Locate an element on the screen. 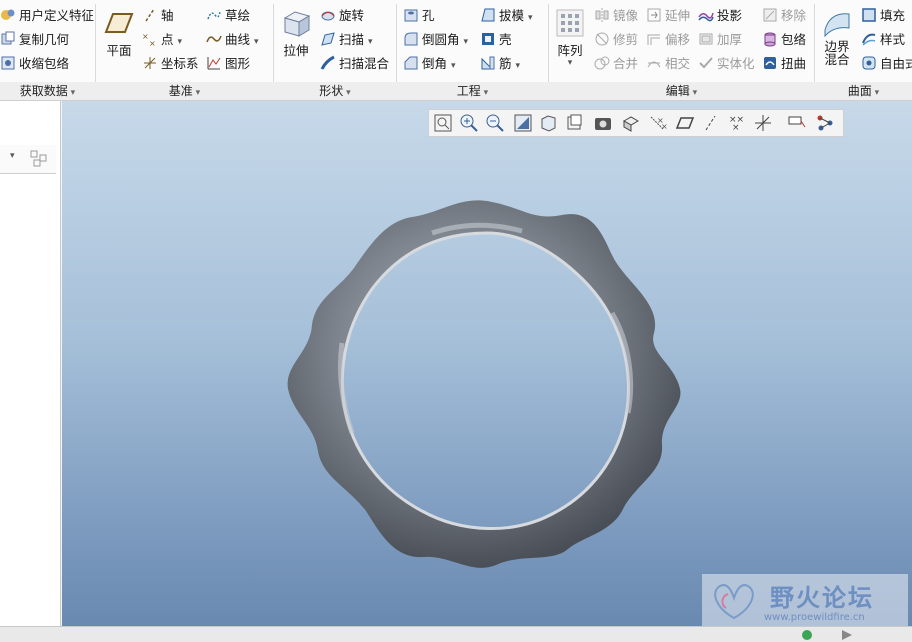 The image size is (912, 642). style-label: 样式 is located at coordinates (893, 39).